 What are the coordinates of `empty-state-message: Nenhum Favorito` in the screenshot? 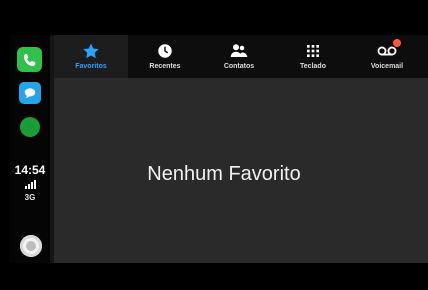 It's located at (224, 174).